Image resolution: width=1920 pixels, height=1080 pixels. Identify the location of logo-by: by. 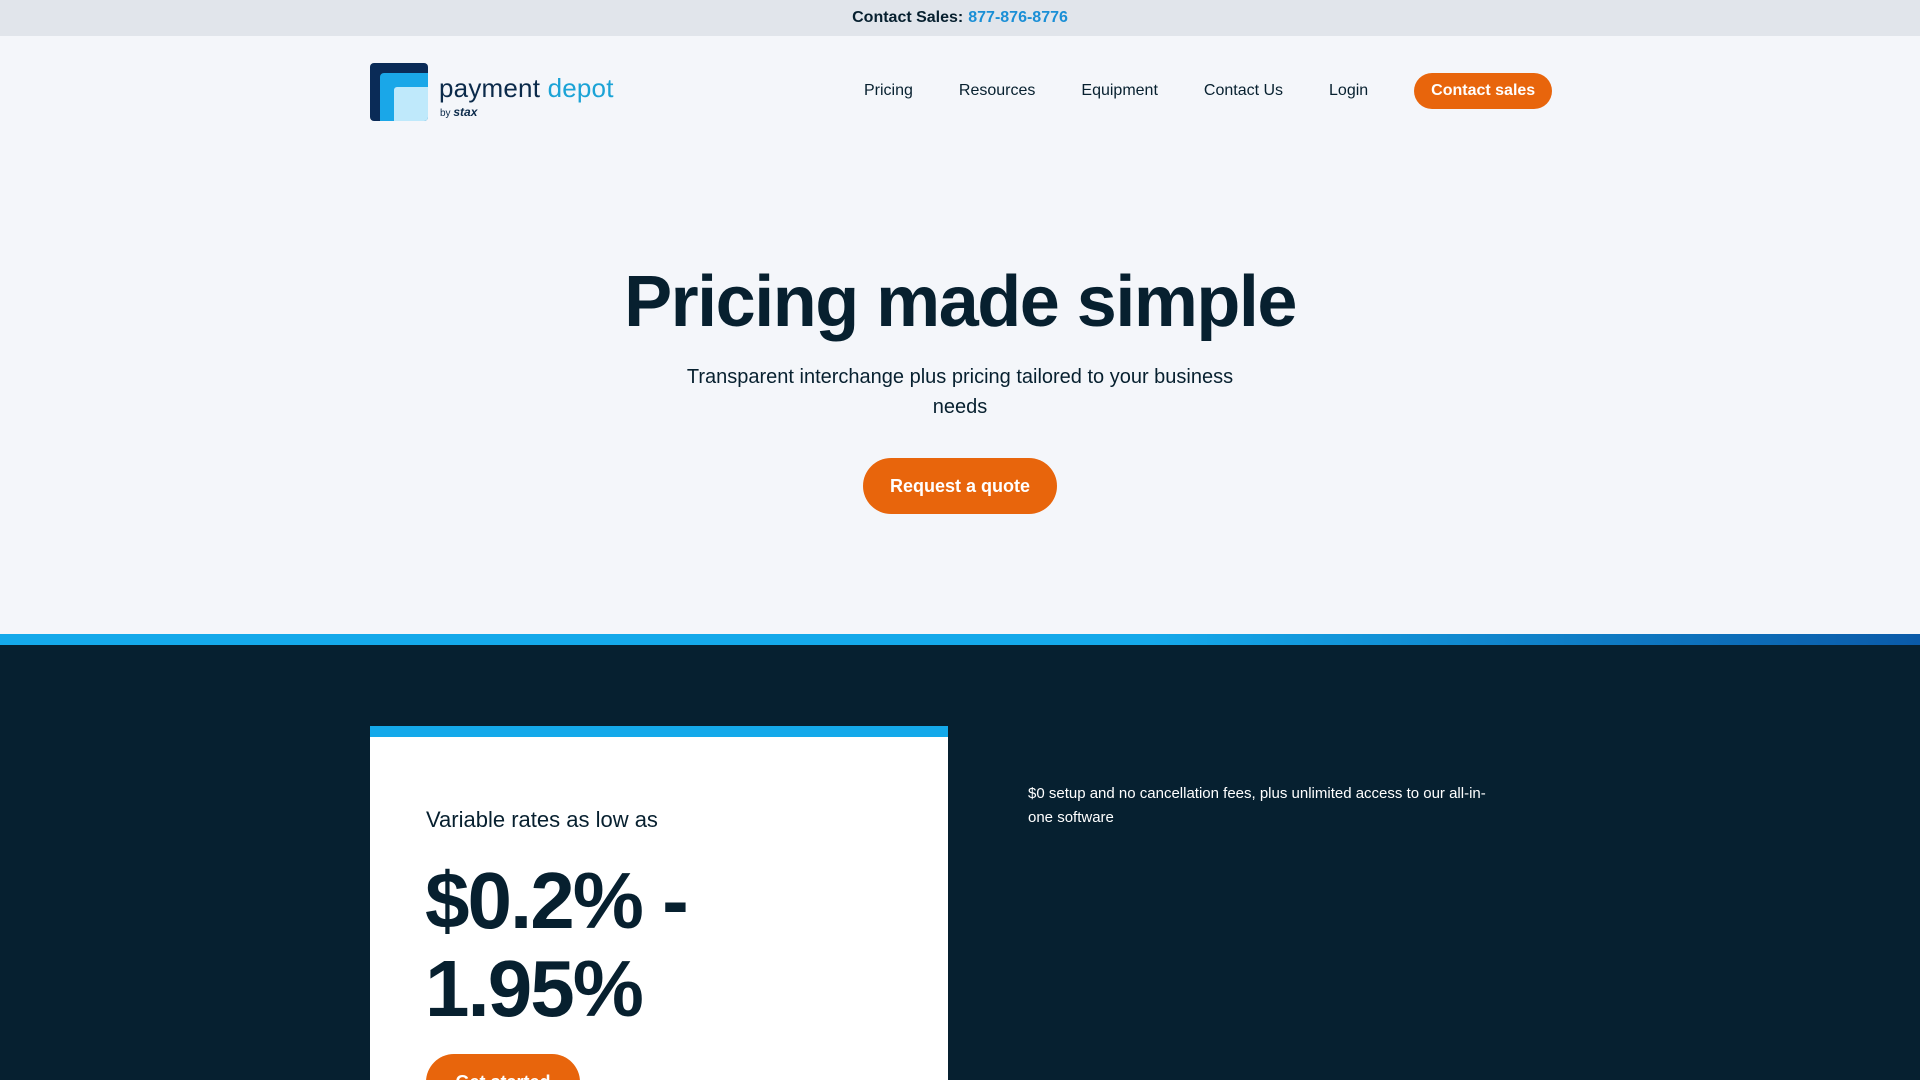
(445, 113).